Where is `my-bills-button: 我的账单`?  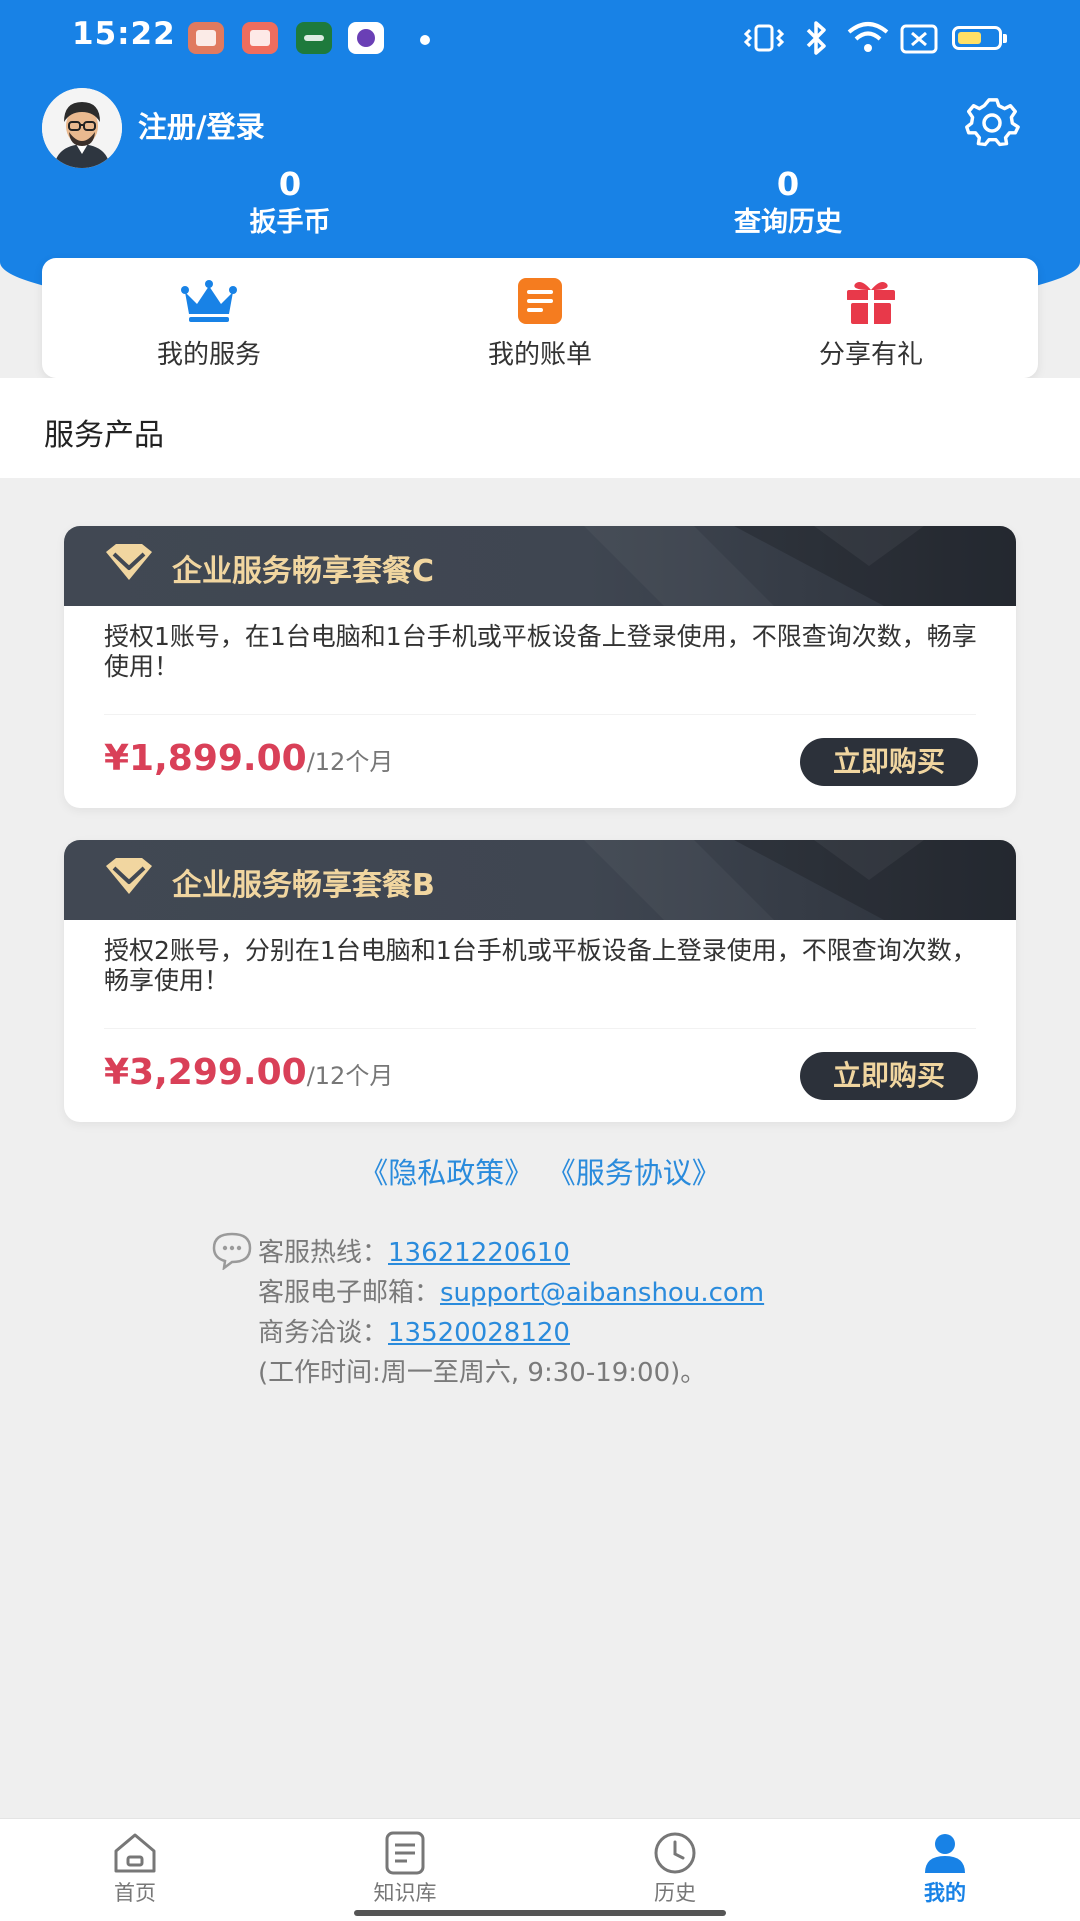
my-bills-button: 我的账单 is located at coordinates (540, 324).